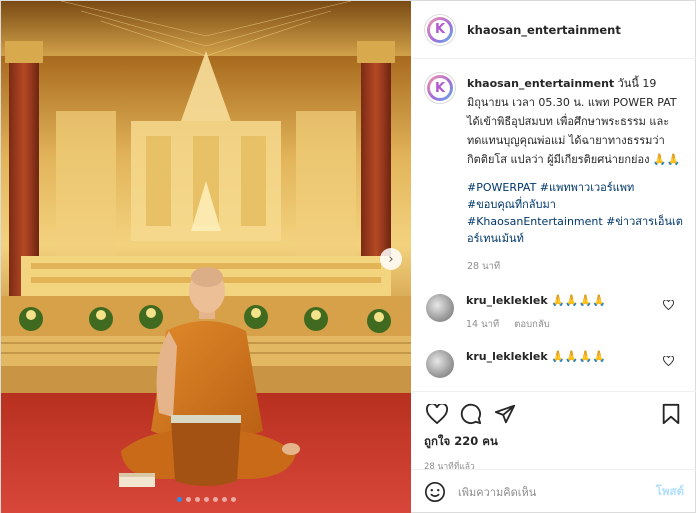  What do you see at coordinates (670, 492) in the screenshot?
I see `post-comment-button: โพสต์` at bounding box center [670, 492].